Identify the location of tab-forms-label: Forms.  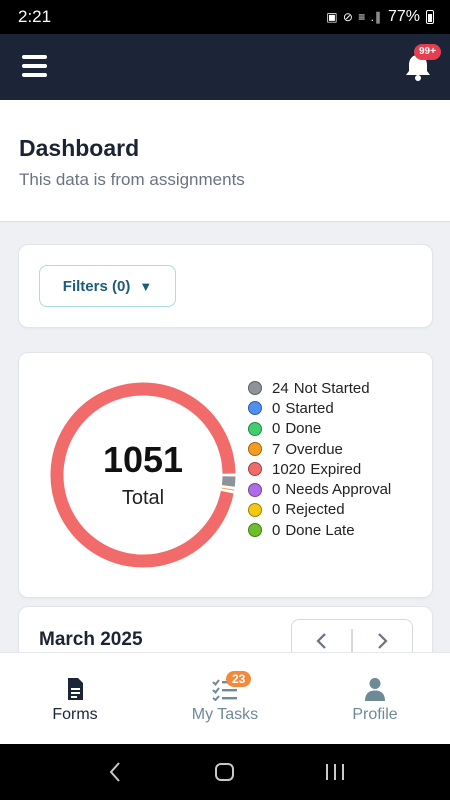
(75, 714).